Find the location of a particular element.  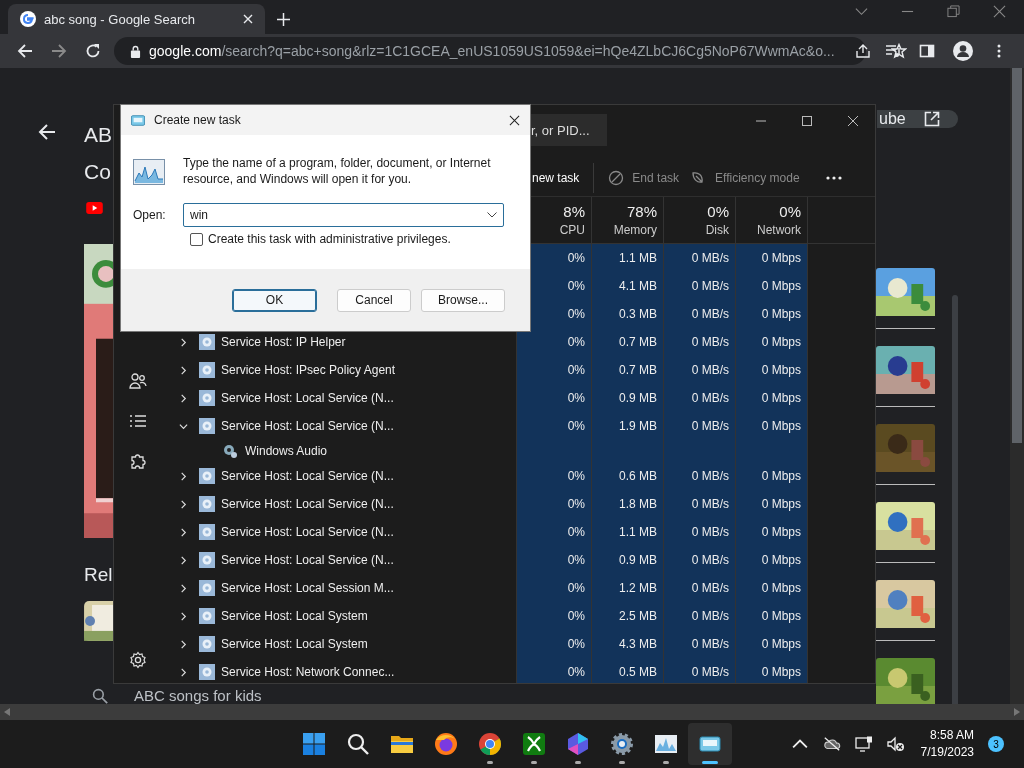

search-icon is located at coordinates (100, 695).